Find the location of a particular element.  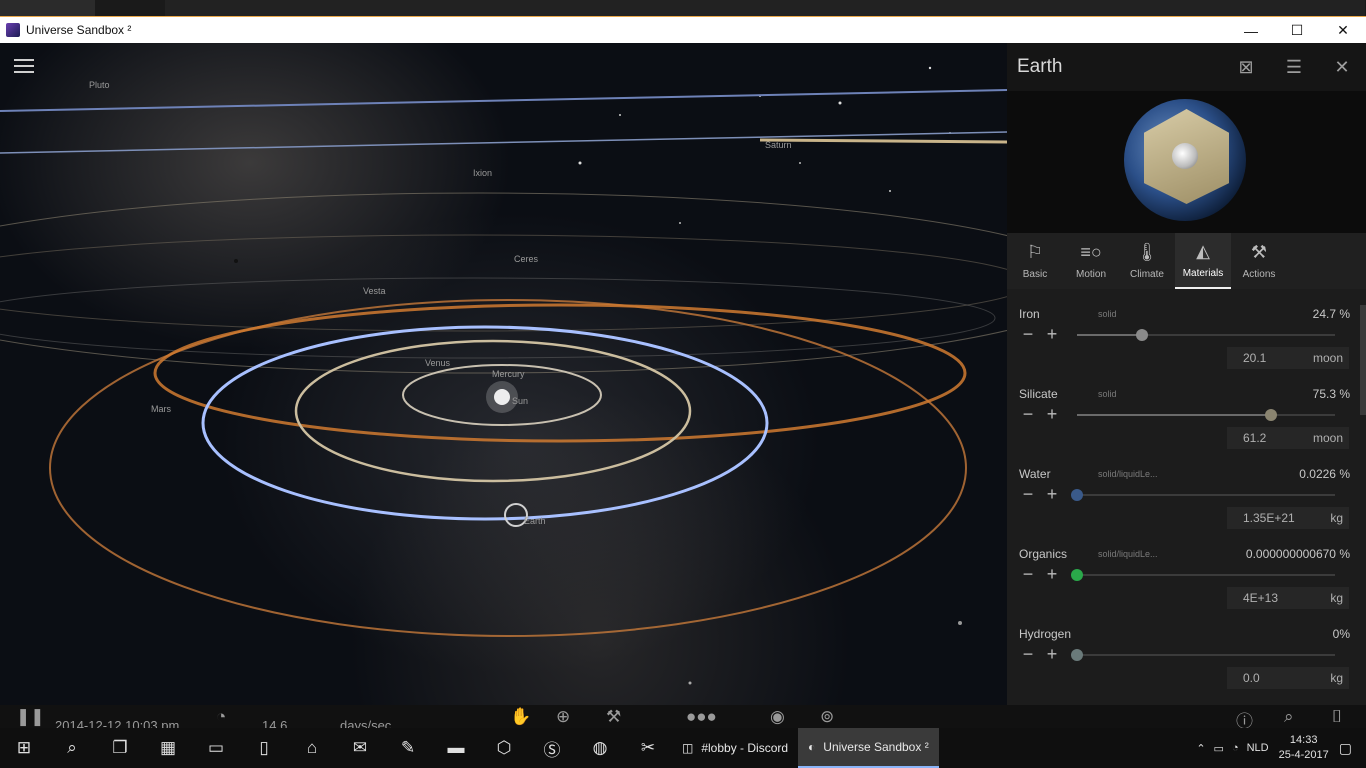

close-panel-icon: ✕ is located at coordinates (1342, 67).